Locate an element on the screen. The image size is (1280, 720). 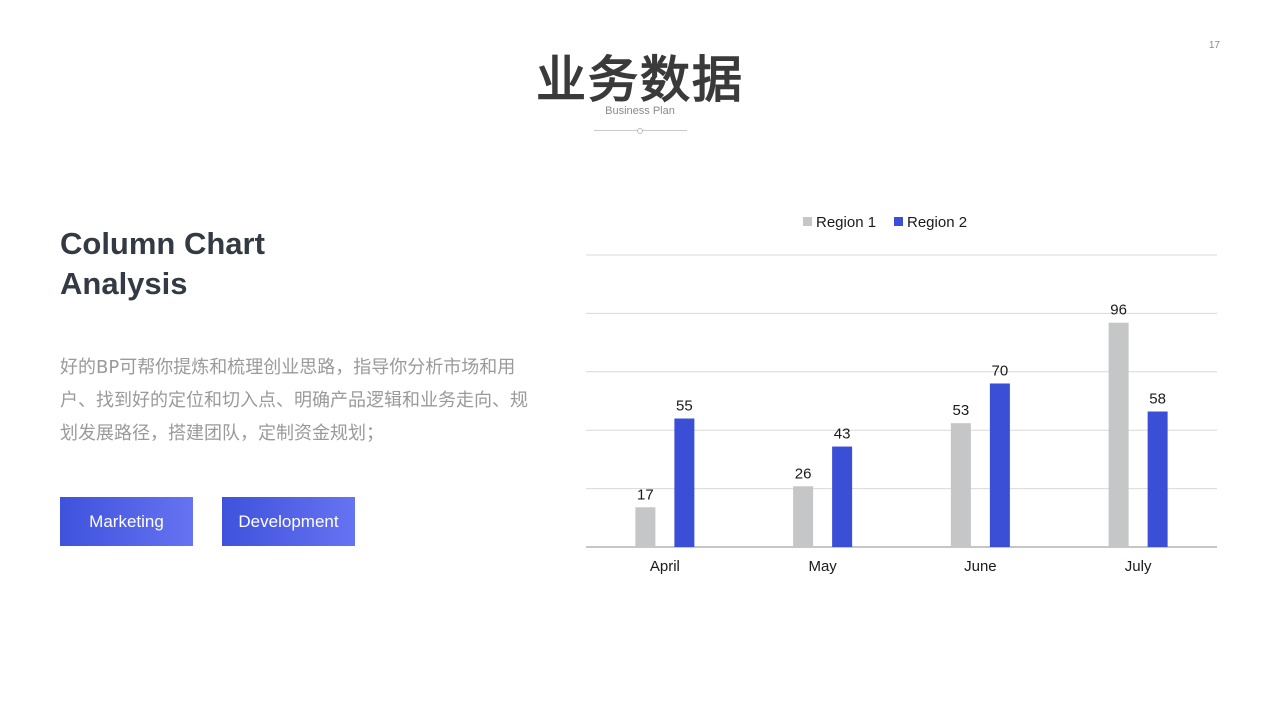
data-label: 58 is located at coordinates (1157, 399).